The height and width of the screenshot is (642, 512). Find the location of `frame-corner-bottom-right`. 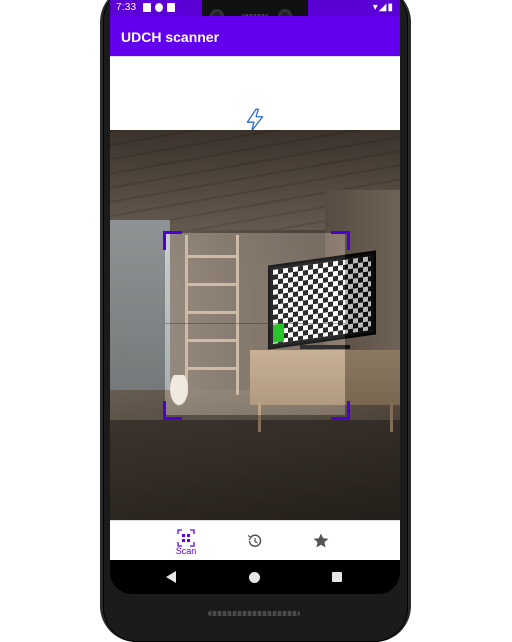

frame-corner-bottom-right is located at coordinates (340, 410).